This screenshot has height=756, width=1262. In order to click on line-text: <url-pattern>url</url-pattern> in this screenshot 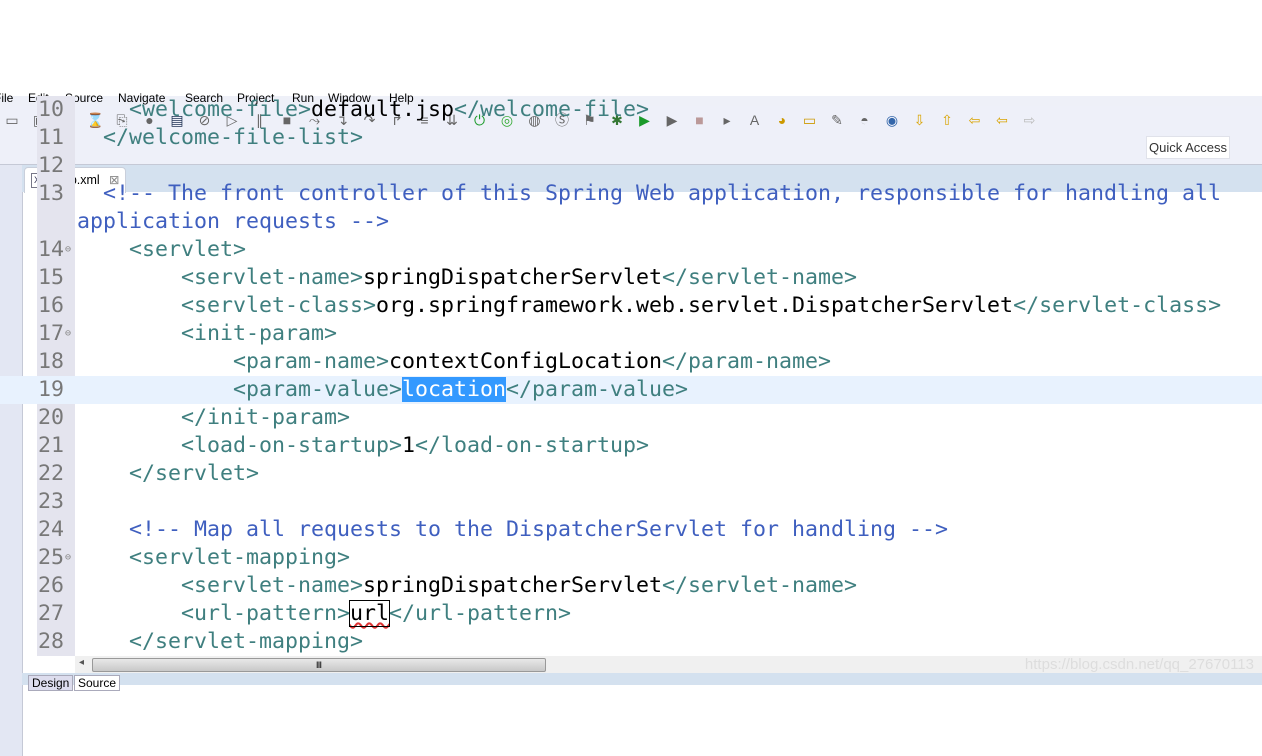, I will do `click(667, 614)`.